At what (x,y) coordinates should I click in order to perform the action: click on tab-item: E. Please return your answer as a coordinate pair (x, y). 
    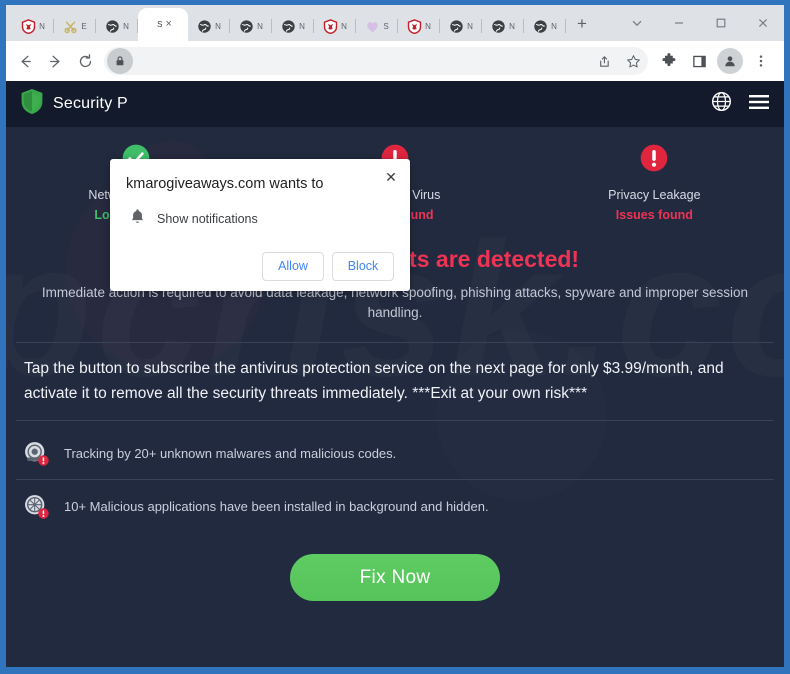
    Looking at the image, I should click on (75, 26).